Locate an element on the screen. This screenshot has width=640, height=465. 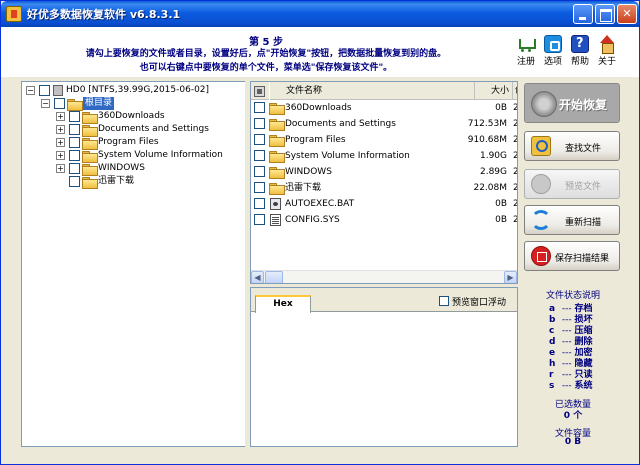
column-header-attr: 创 is located at coordinates (515, 91).